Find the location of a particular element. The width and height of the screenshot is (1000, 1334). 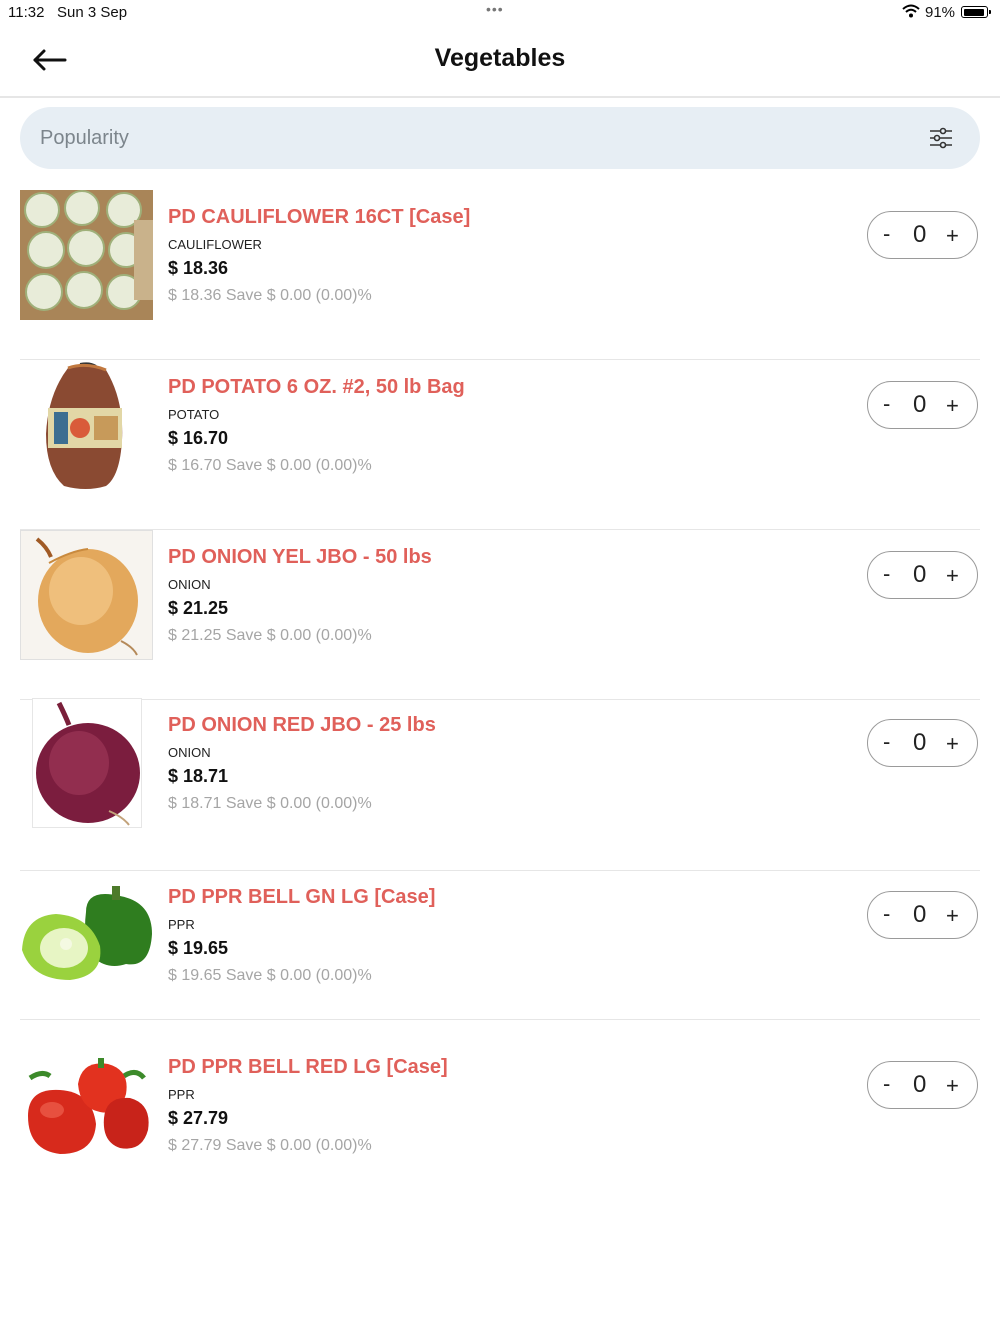

product-name: PD PPR BELL RED LG [Case] is located at coordinates (308, 1067).